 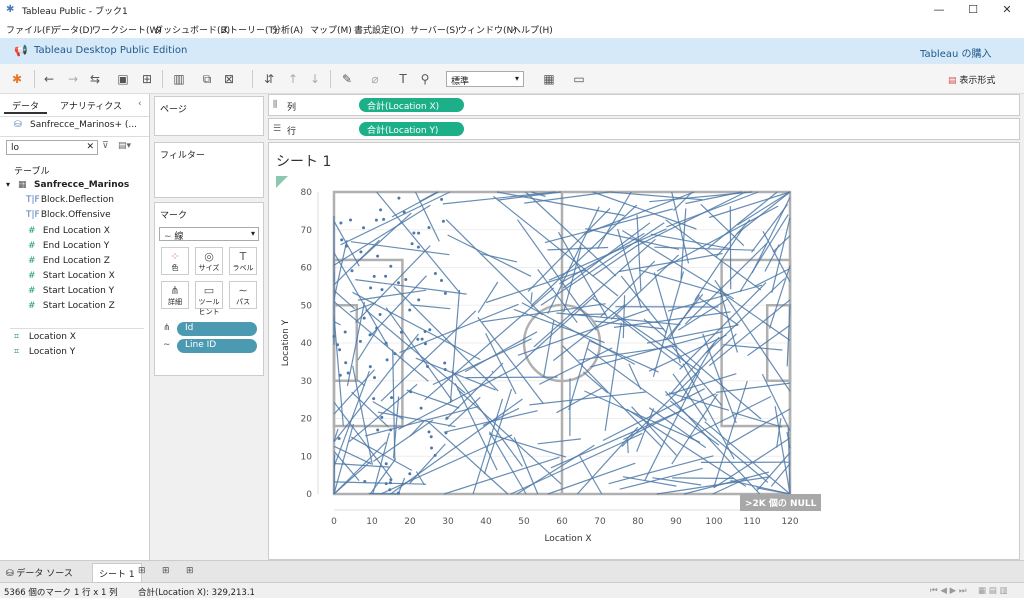 I want to click on presentation-icon: ▭, so click(x=579, y=79).